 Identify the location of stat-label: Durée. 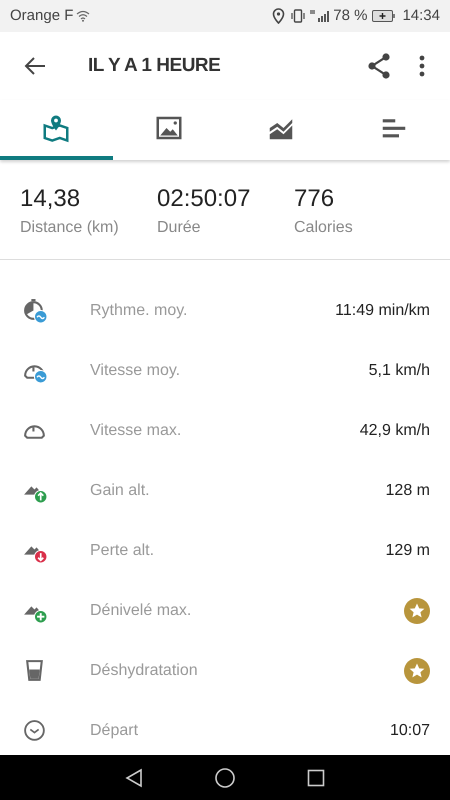
(179, 228).